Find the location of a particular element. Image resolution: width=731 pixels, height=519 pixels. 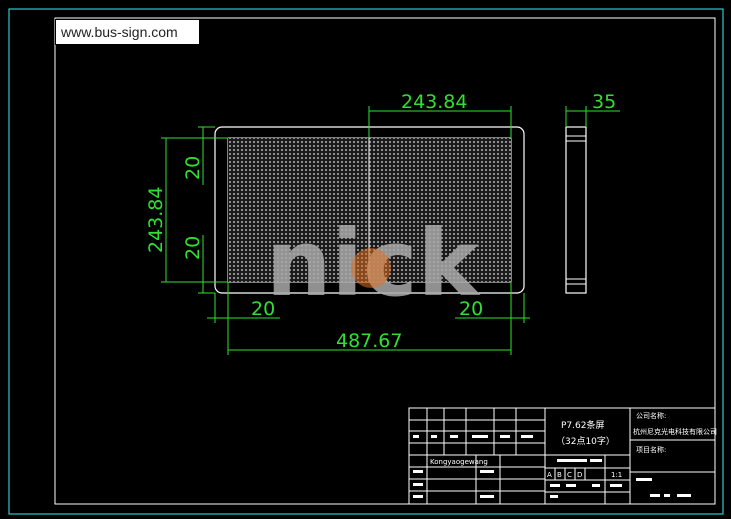

scale-value: 1:1 is located at coordinates (616, 475).